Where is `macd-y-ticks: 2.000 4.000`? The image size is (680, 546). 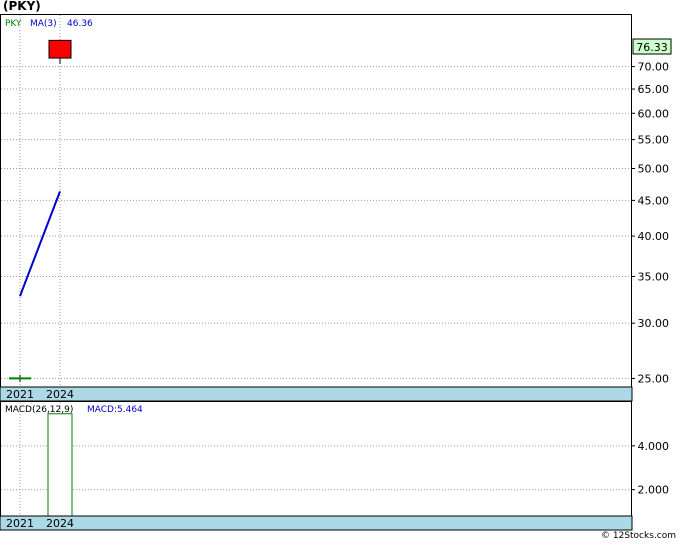 macd-y-ticks: 2.000 4.000 is located at coordinates (650, 468).